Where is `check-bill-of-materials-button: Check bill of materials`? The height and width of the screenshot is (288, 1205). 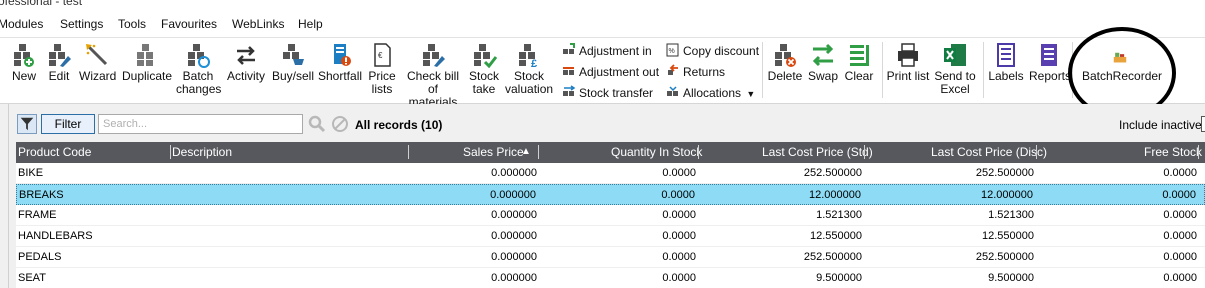
check-bill-of-materials-button: Check bill of materials is located at coordinates (433, 75).